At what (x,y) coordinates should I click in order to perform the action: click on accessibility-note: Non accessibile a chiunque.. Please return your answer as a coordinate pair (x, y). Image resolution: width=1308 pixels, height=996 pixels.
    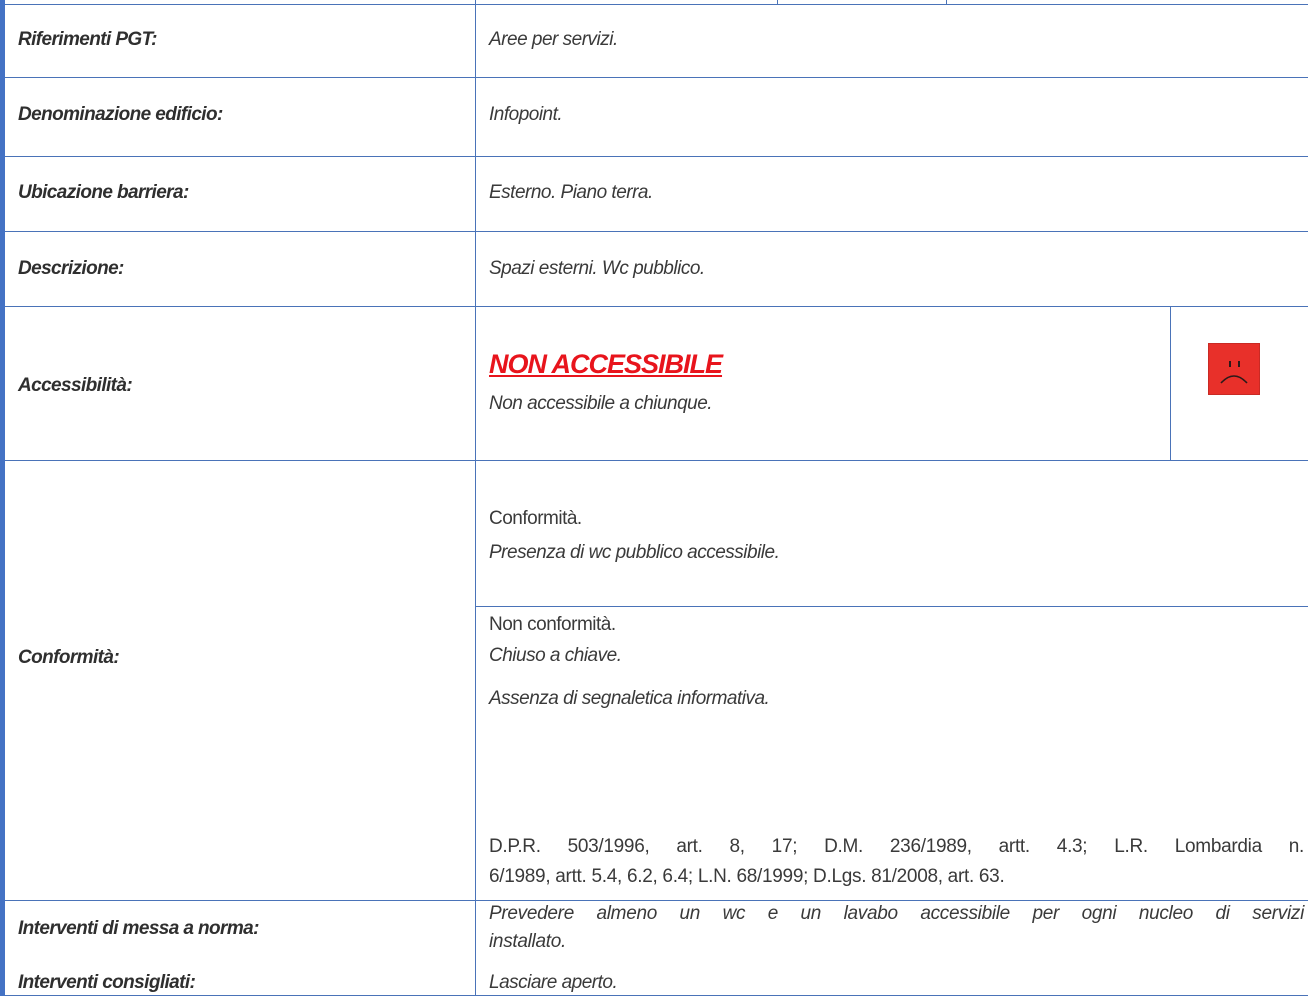
    Looking at the image, I should click on (601, 403).